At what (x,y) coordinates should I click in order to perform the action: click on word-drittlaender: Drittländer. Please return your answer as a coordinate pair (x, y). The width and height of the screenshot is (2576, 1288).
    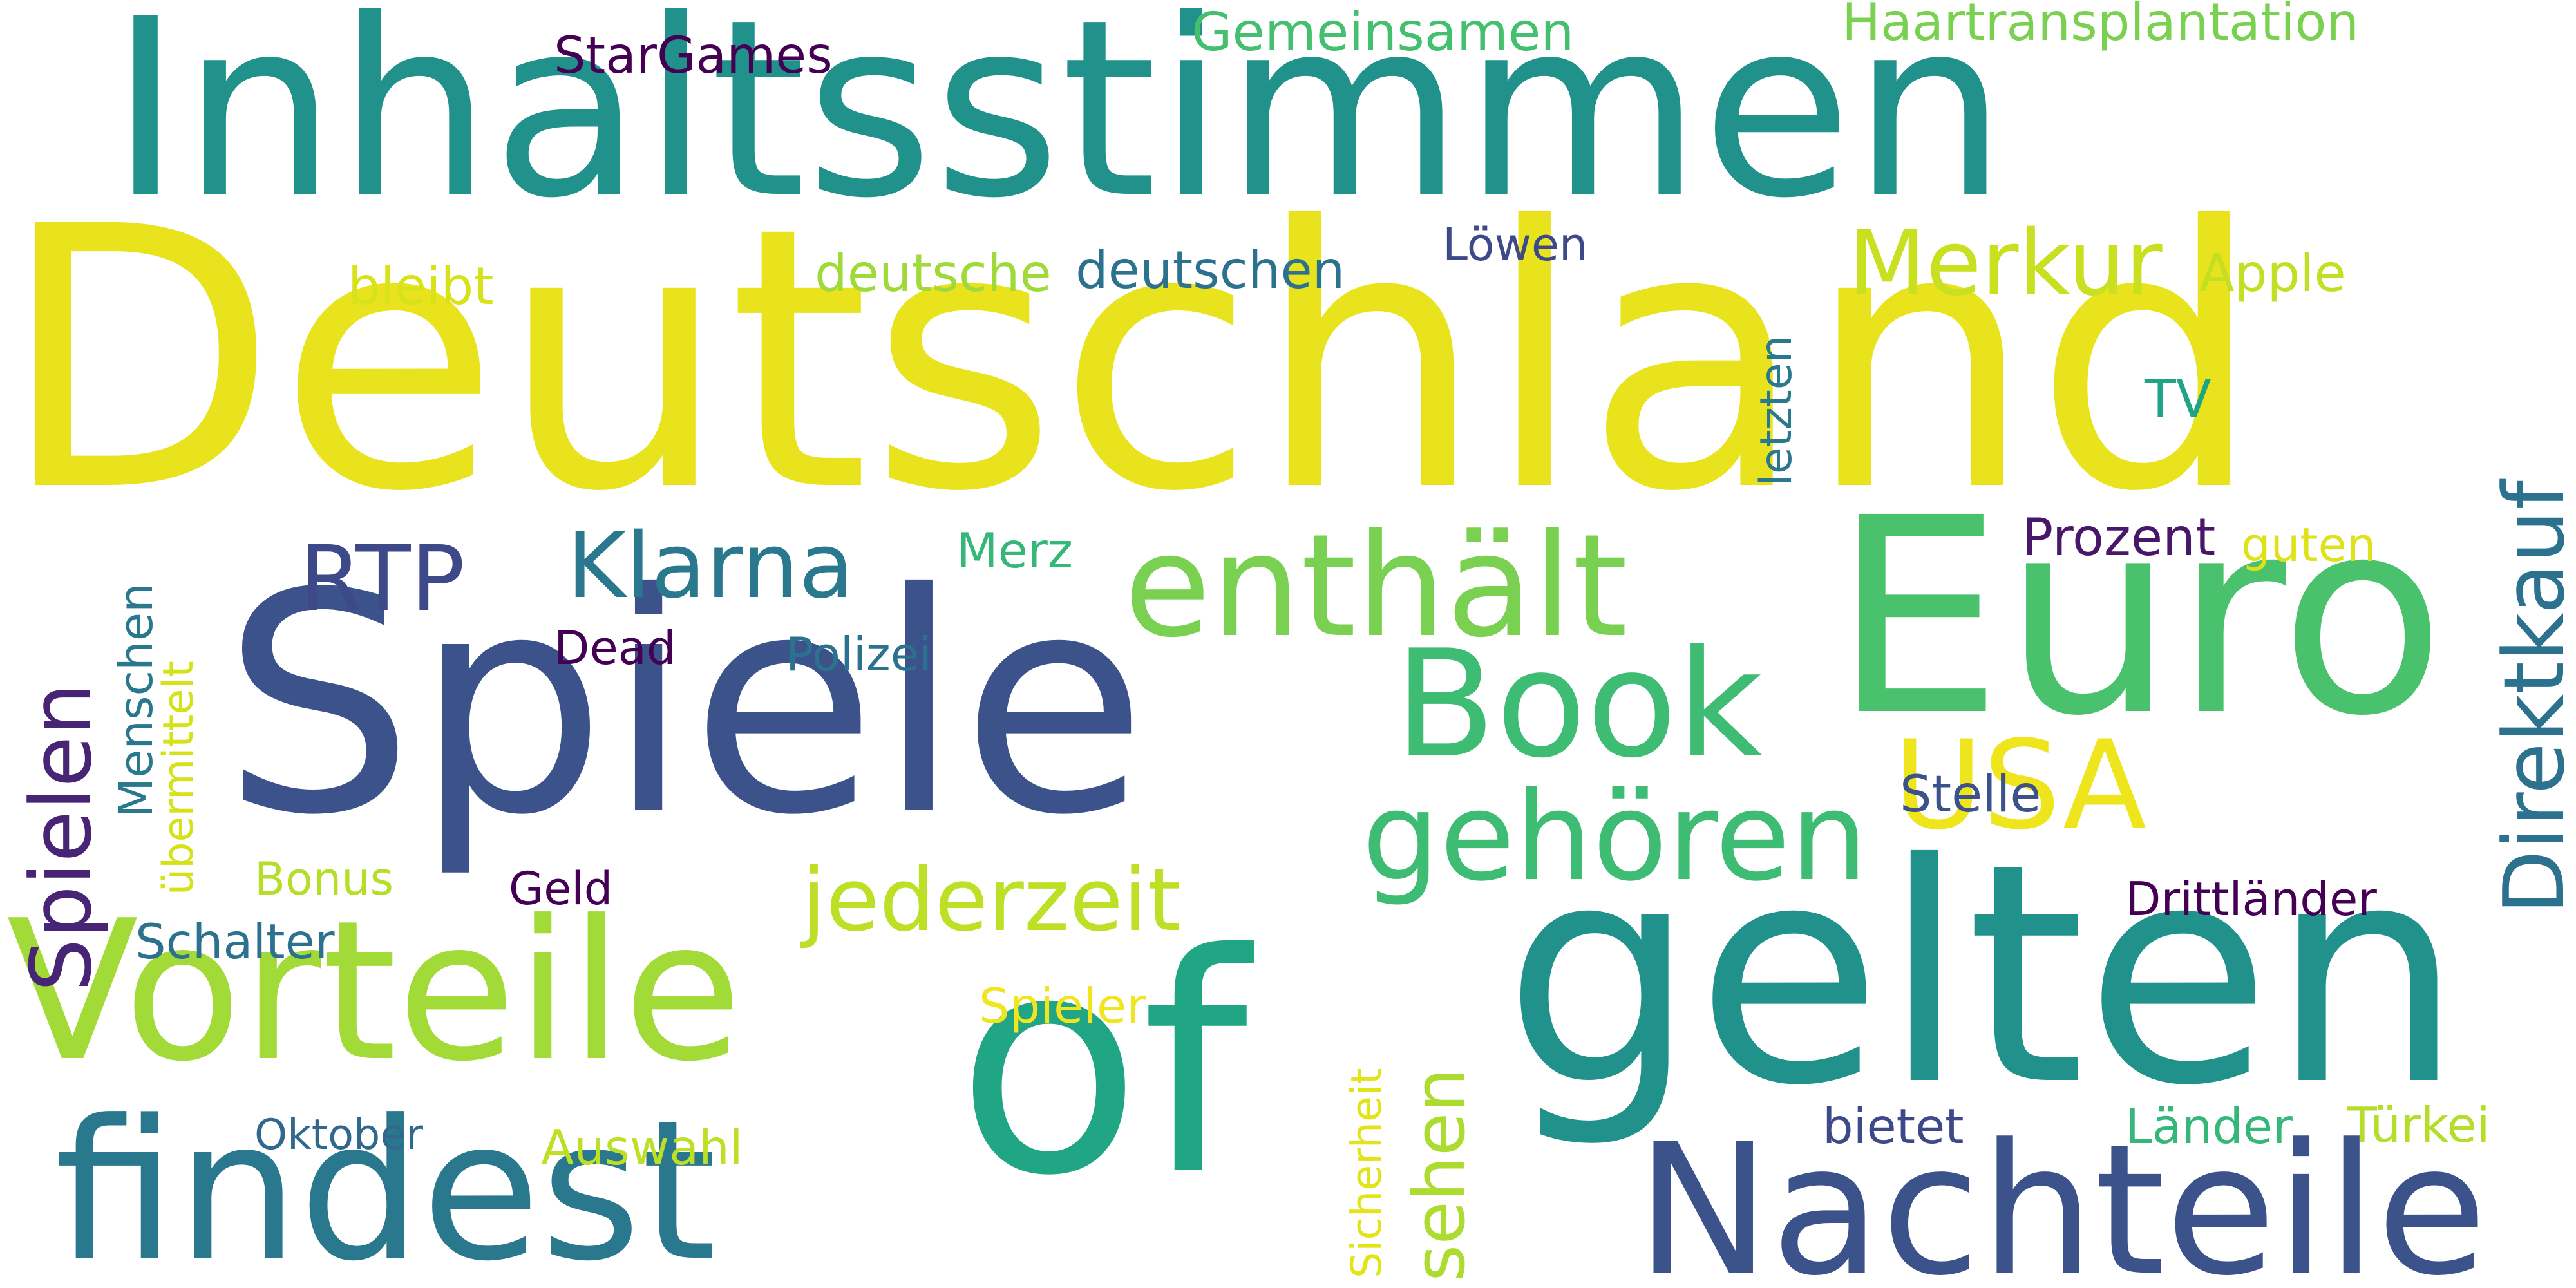
    Looking at the image, I should click on (2251, 899).